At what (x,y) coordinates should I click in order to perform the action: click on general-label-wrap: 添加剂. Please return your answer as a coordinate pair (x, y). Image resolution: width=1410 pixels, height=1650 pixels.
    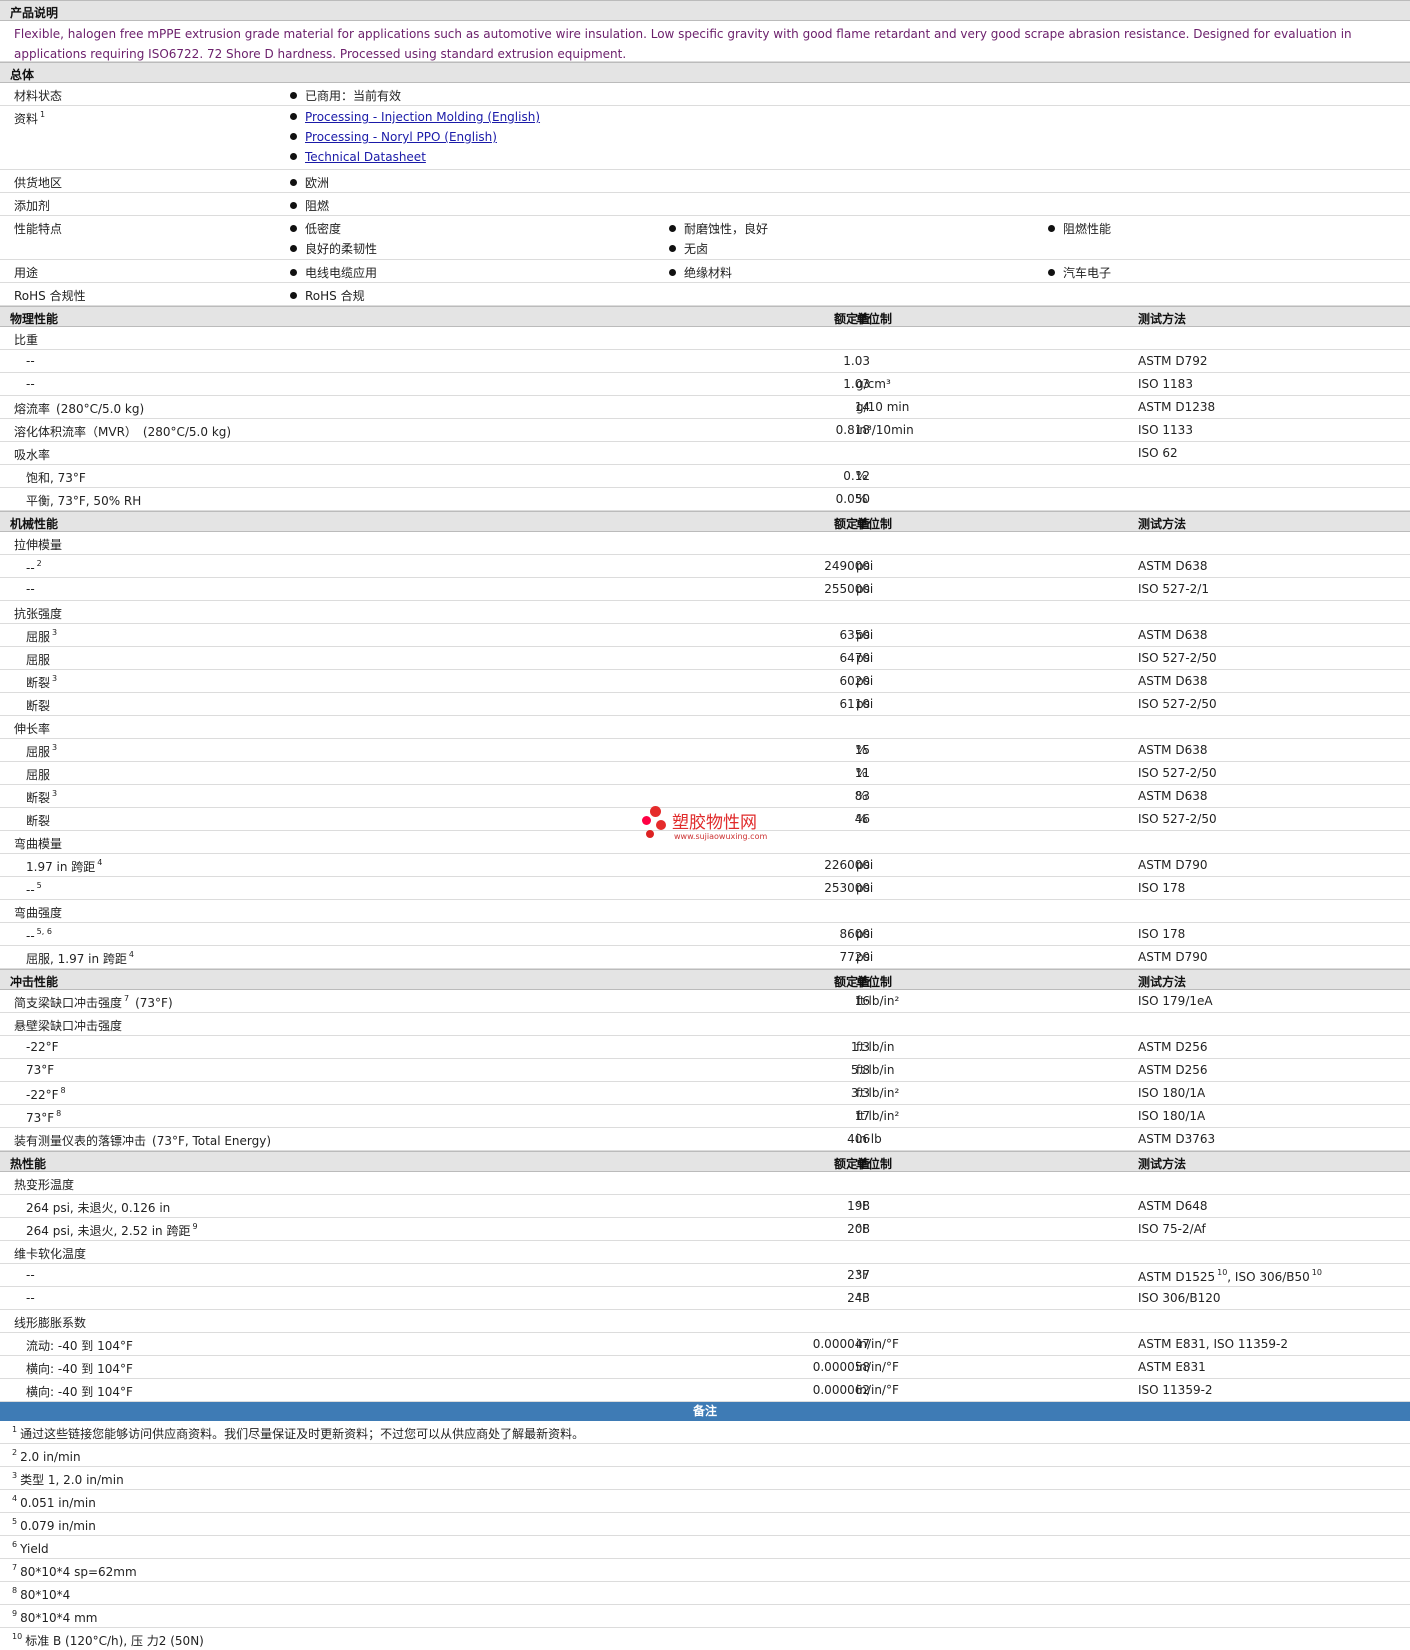
    Looking at the image, I should click on (32, 205).